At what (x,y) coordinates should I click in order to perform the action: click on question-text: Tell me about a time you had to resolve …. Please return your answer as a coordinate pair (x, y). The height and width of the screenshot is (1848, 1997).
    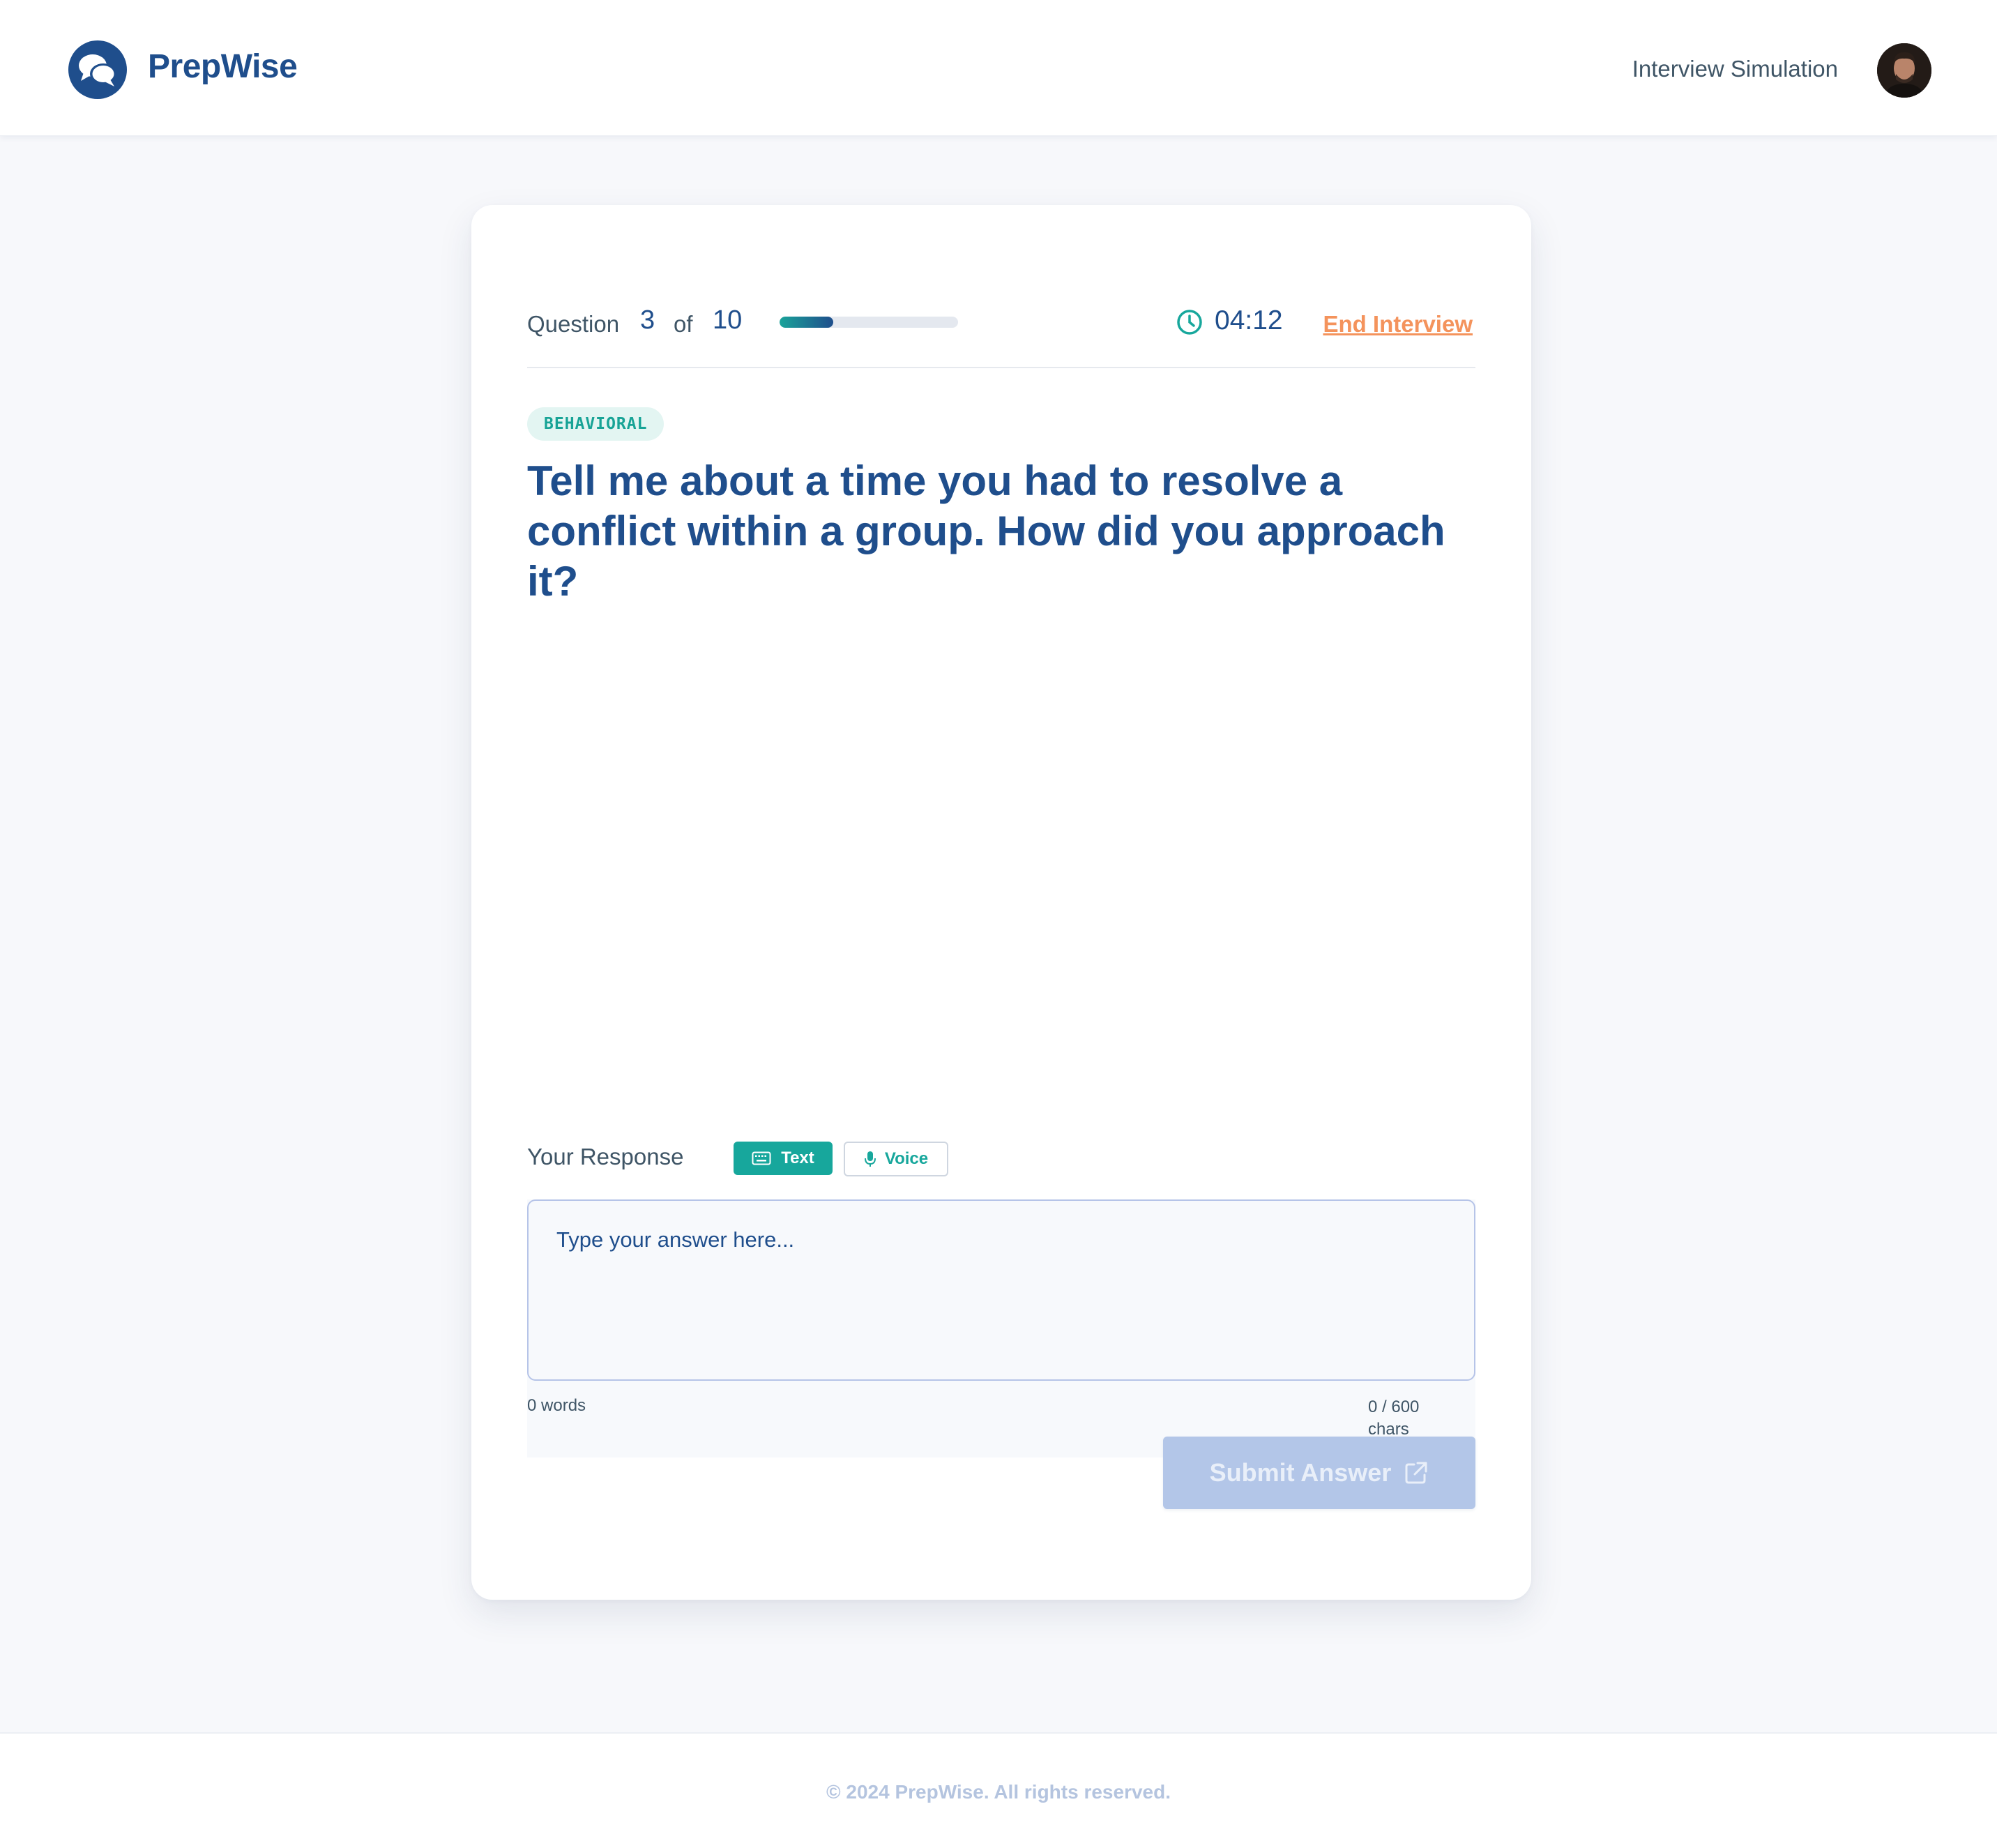
    Looking at the image, I should click on (986, 531).